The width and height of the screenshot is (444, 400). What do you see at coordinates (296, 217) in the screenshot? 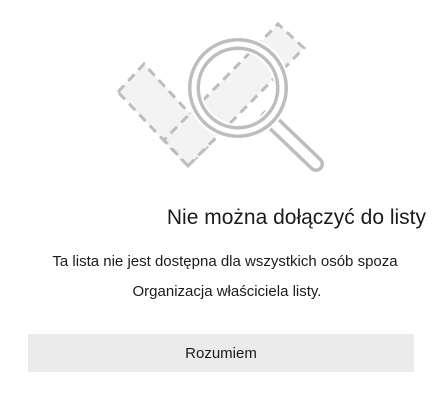
I see `dialog-title: Nie można dołączyć do listy` at bounding box center [296, 217].